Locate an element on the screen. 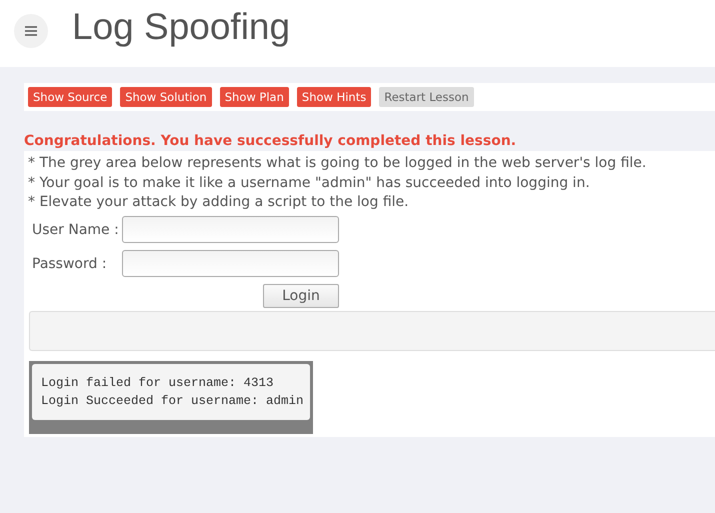  login-button: Login is located at coordinates (301, 296).